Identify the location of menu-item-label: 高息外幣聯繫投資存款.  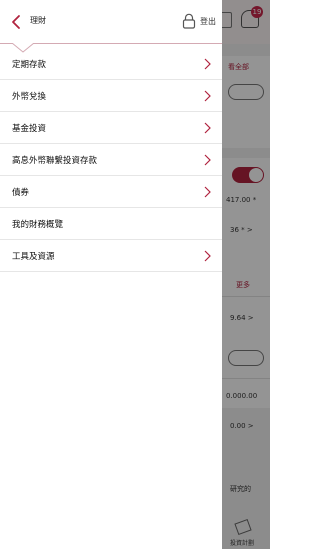
(55, 161).